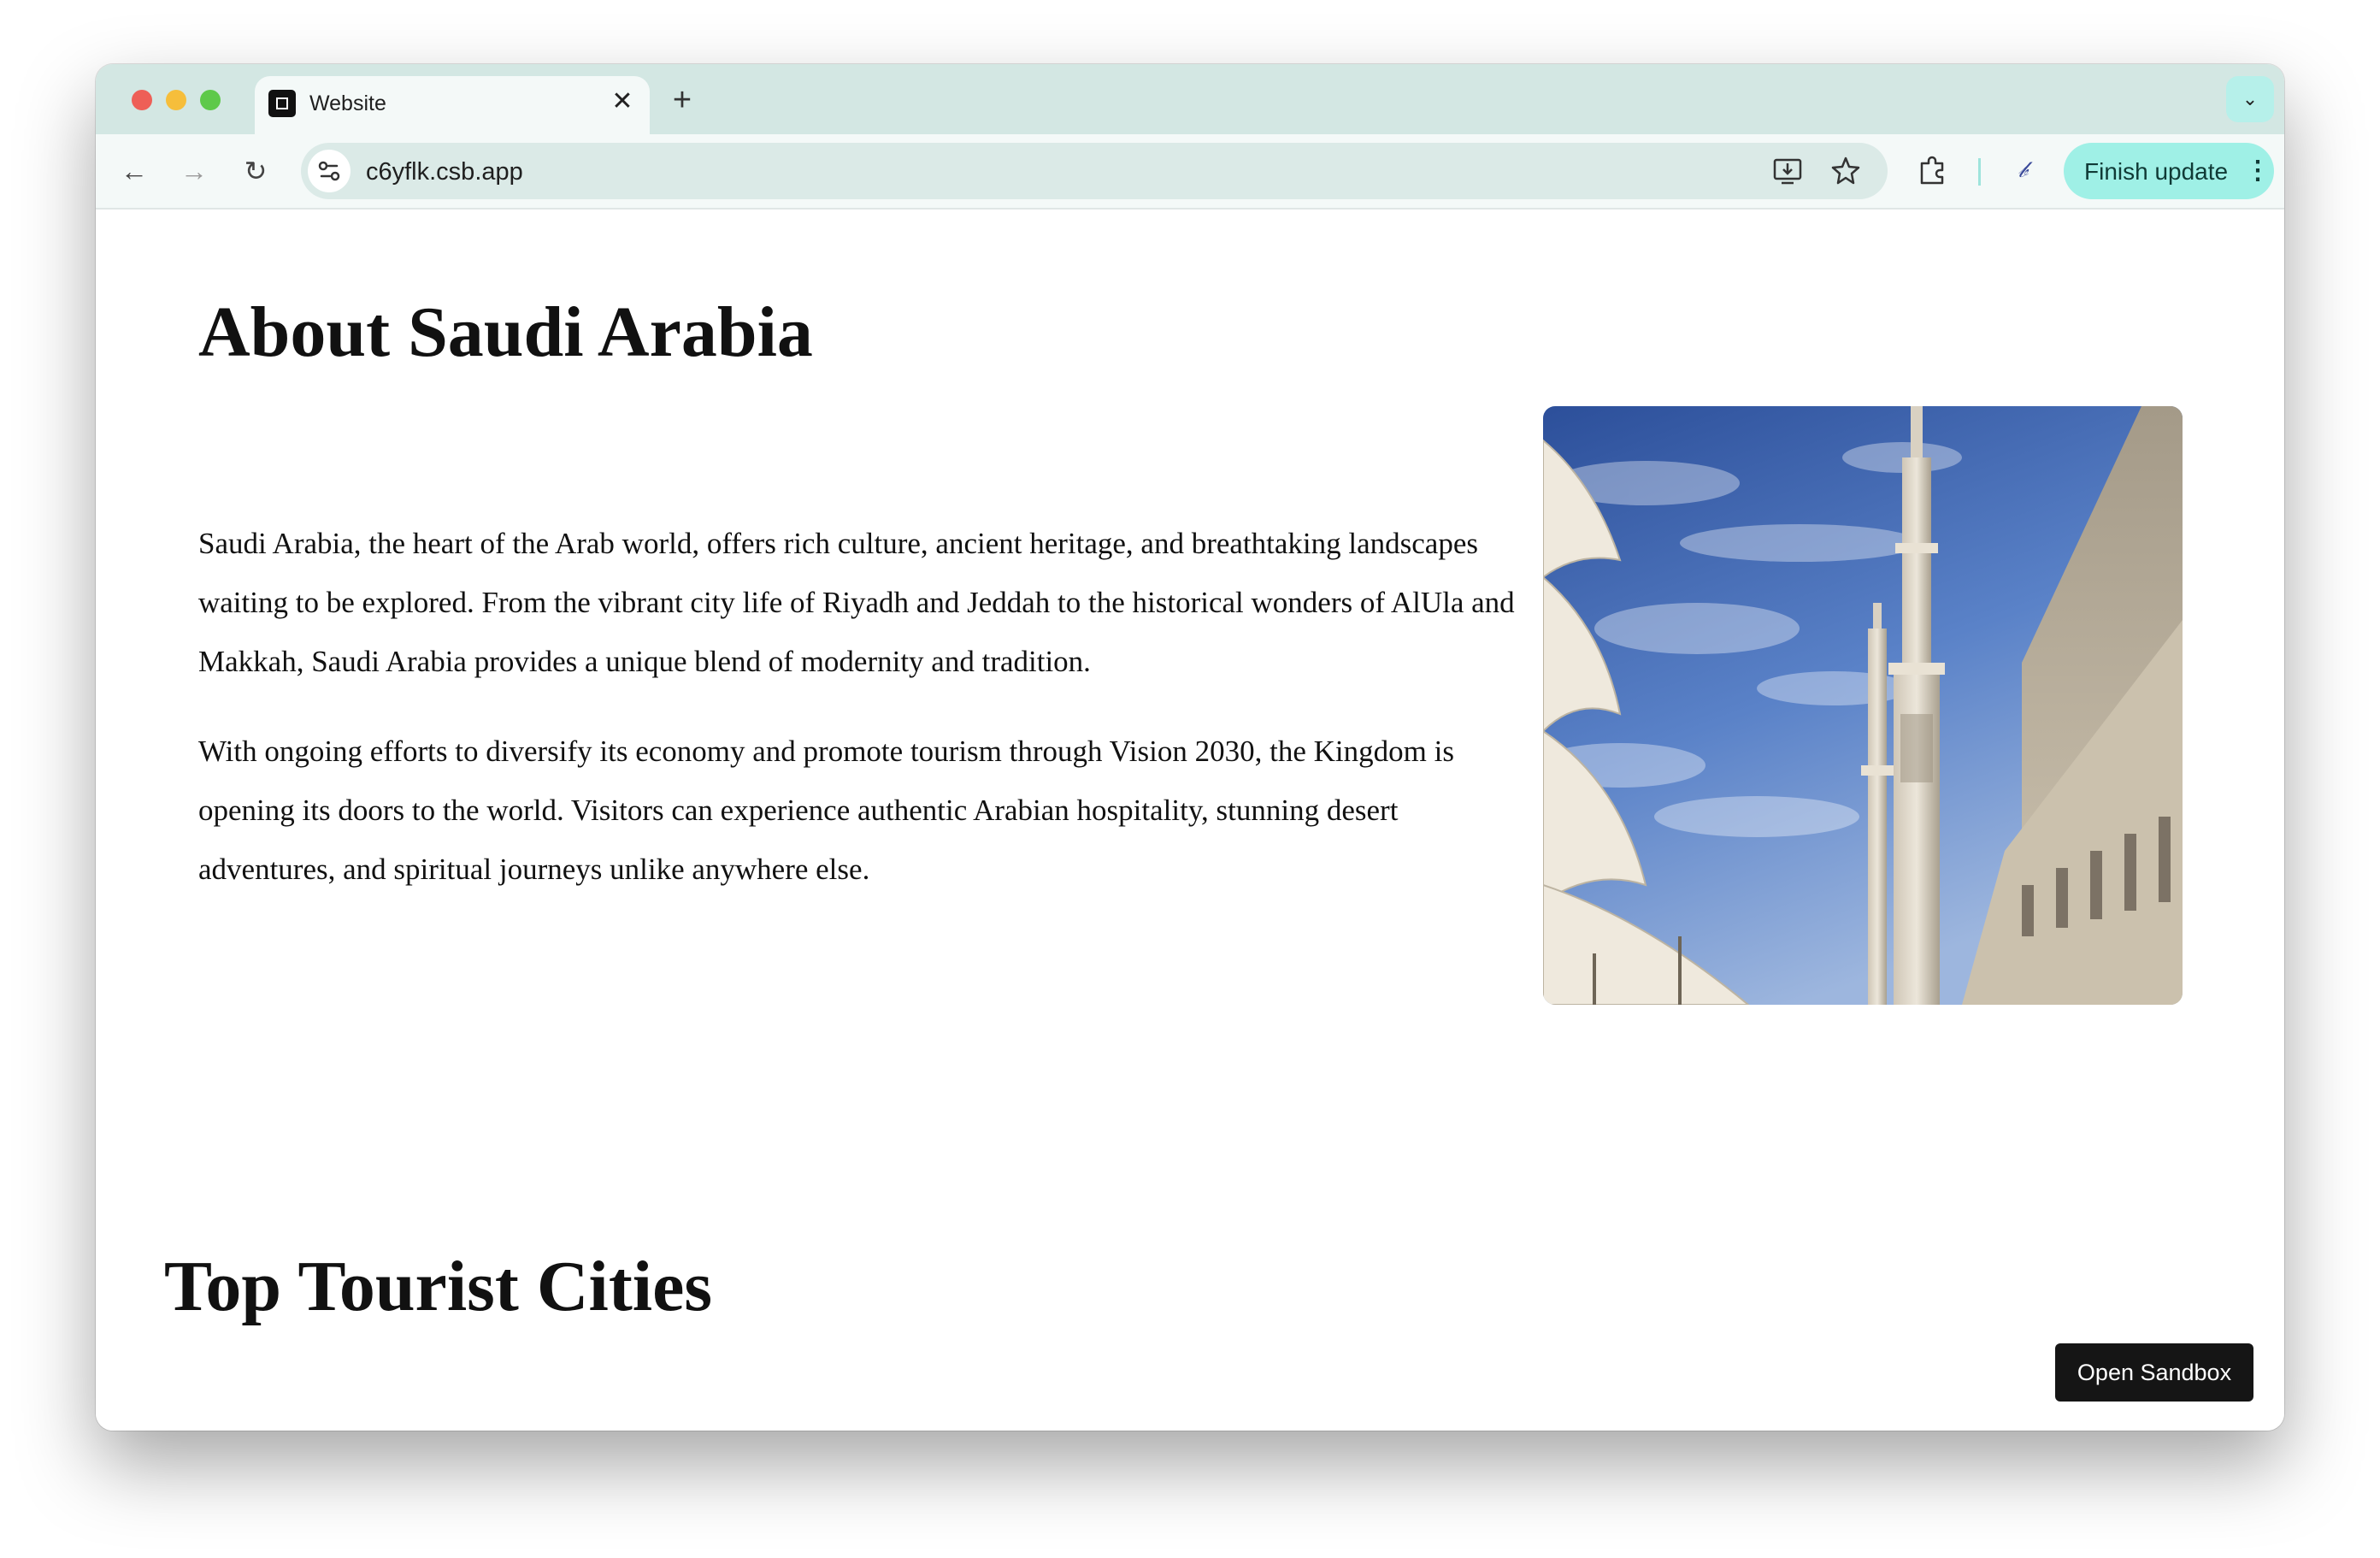 The height and width of the screenshot is (1558, 2380). Describe the element at coordinates (445, 171) in the screenshot. I see `url-text: c6yflk.csb.app` at that location.